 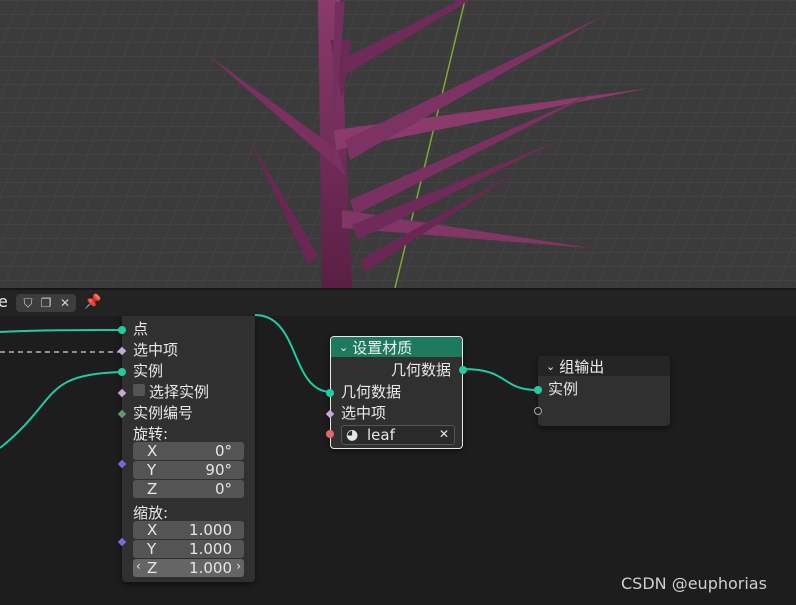 What do you see at coordinates (188, 470) in the screenshot?
I see `rotation-y-field: Y 90°` at bounding box center [188, 470].